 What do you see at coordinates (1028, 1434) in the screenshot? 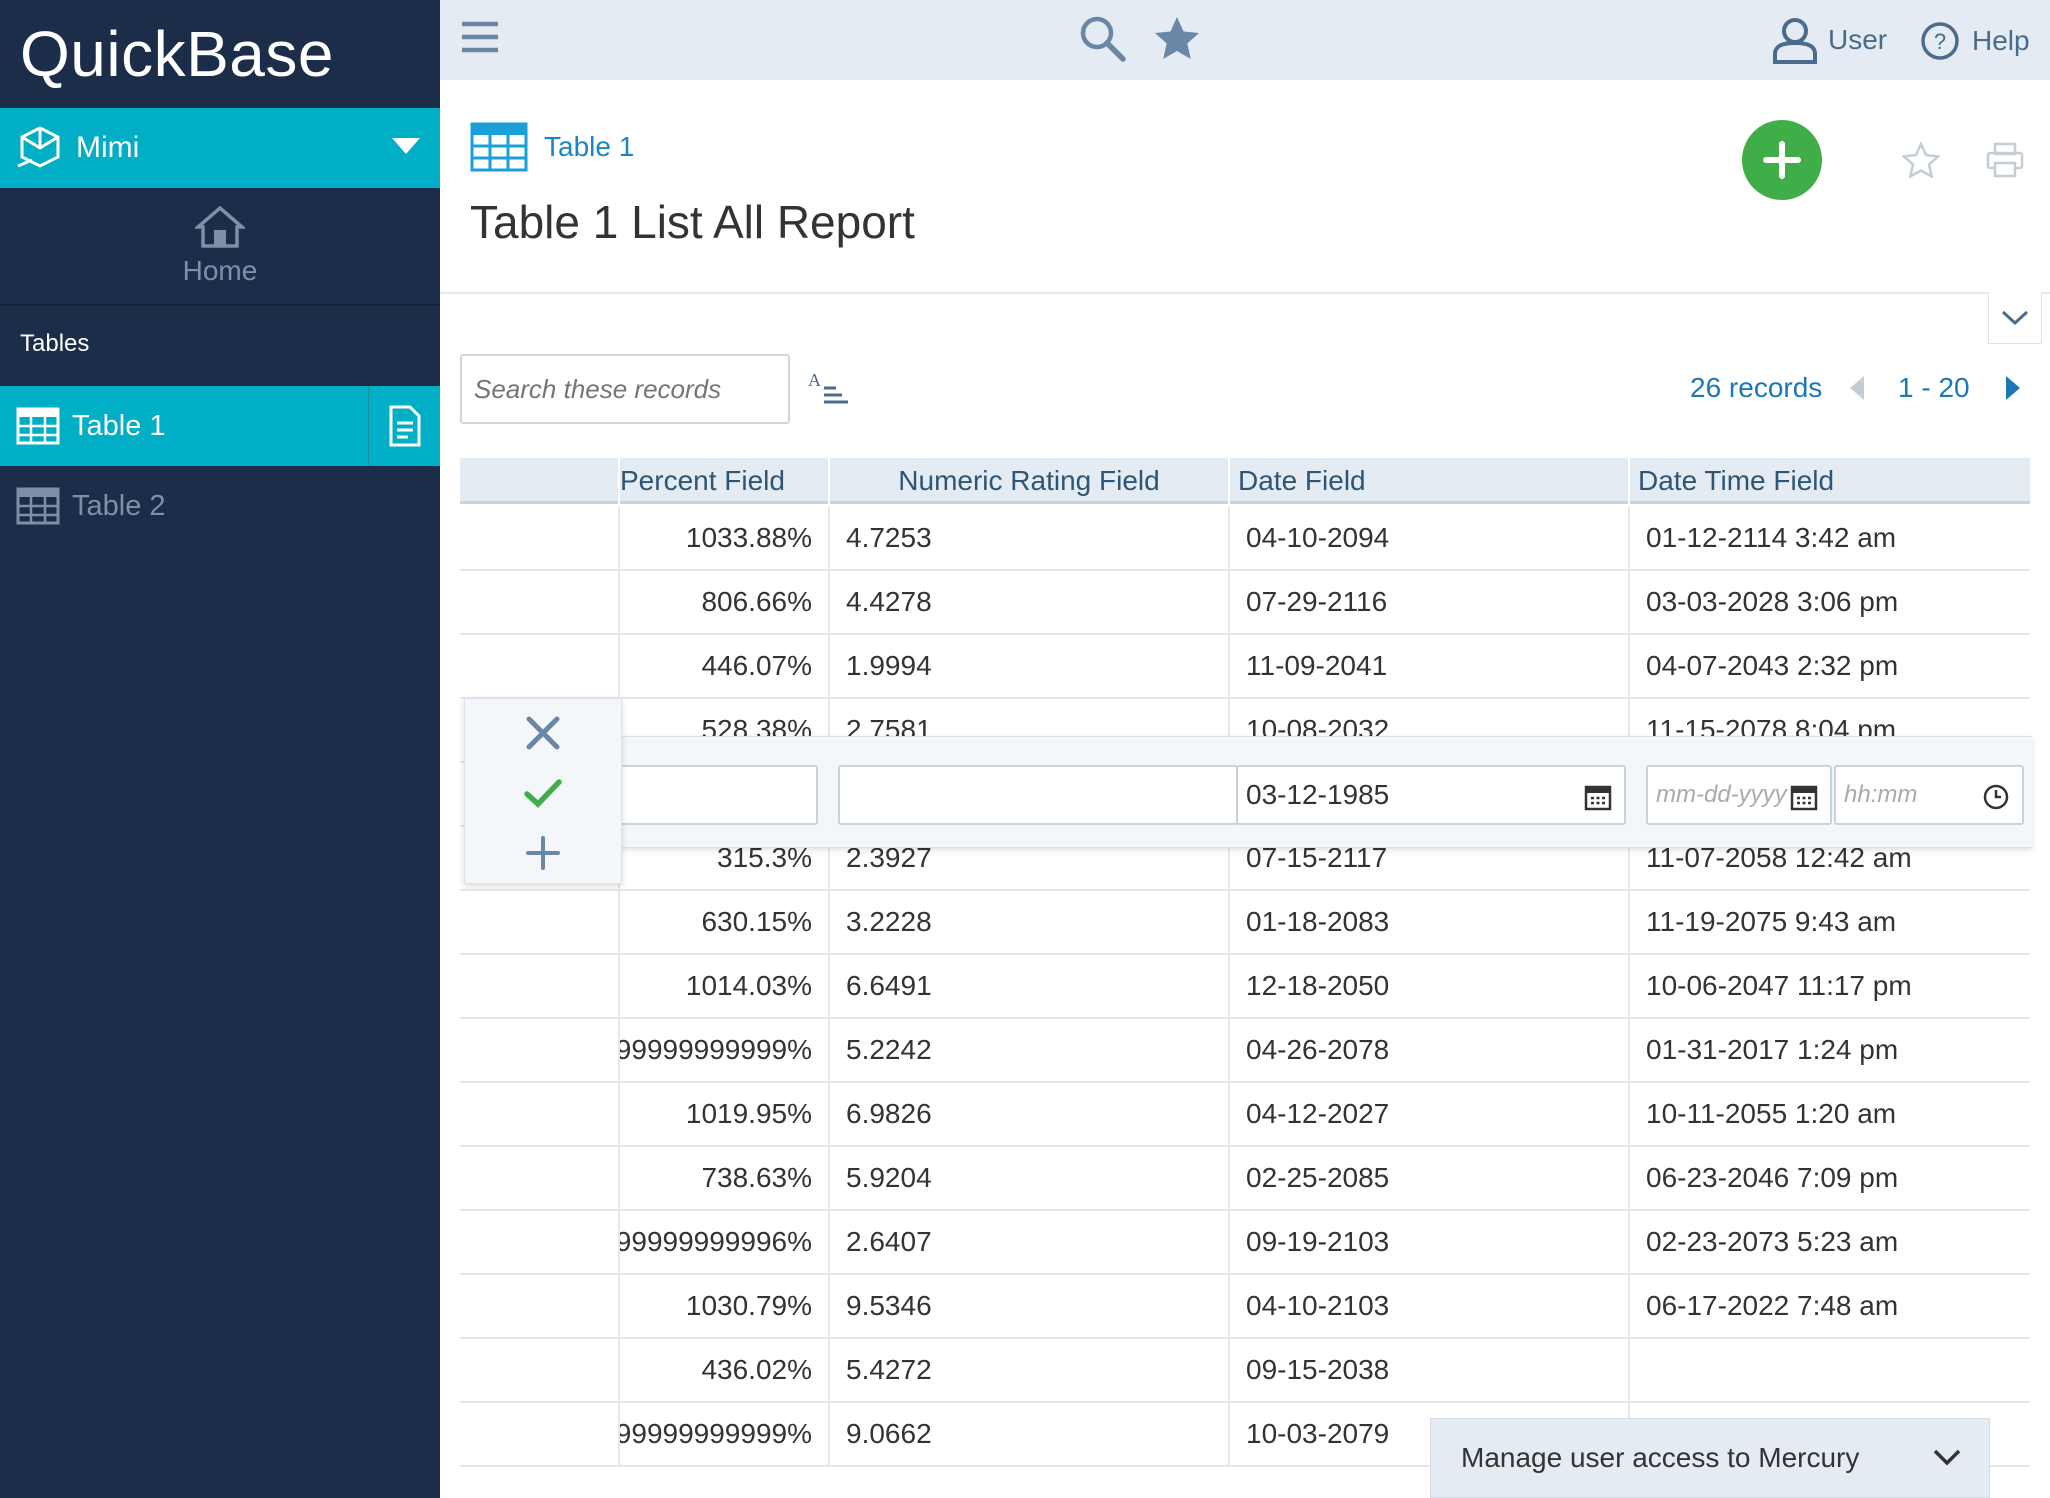
I see `numeric-rating-cell: 9.0662` at bounding box center [1028, 1434].